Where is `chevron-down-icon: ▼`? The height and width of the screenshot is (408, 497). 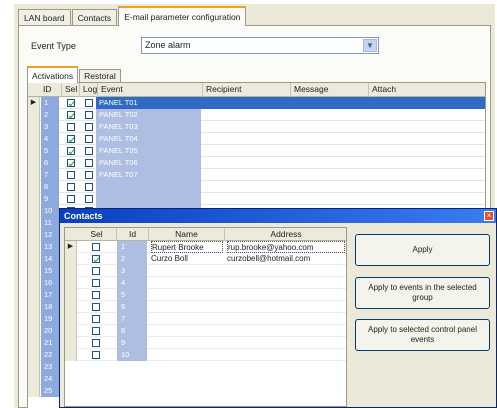 chevron-down-icon: ▼ is located at coordinates (370, 45).